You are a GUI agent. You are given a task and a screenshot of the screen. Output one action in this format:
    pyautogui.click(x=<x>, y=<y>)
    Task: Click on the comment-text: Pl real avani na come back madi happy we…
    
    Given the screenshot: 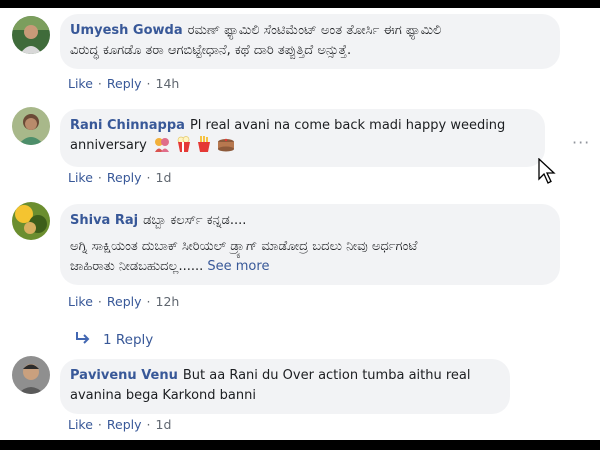 What is the action you would take?
    pyautogui.click(x=347, y=125)
    